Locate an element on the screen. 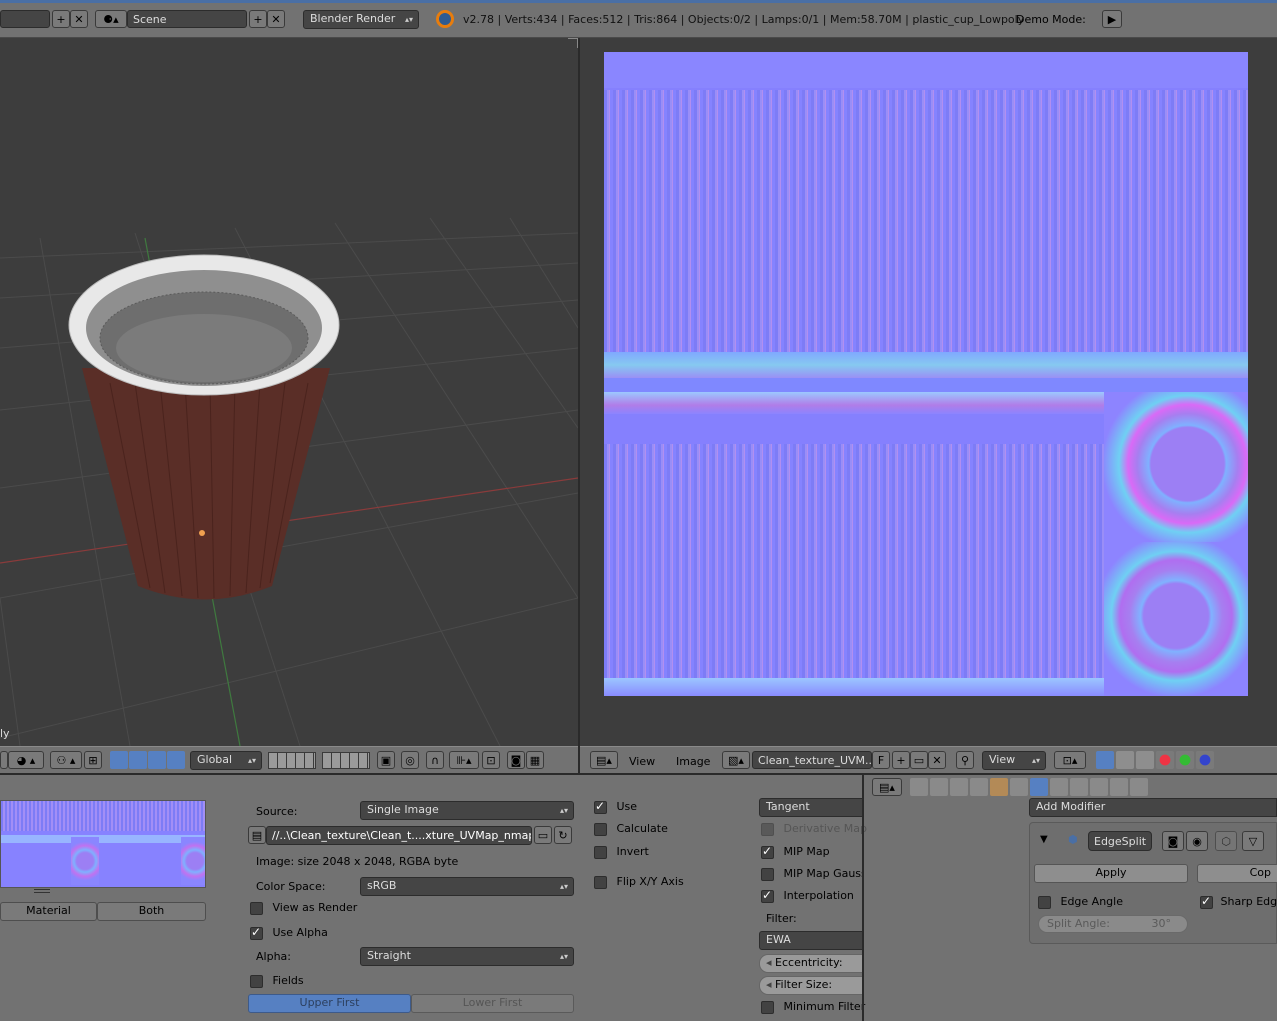  editor-type-icon: ▤▴ is located at coordinates (604, 760).